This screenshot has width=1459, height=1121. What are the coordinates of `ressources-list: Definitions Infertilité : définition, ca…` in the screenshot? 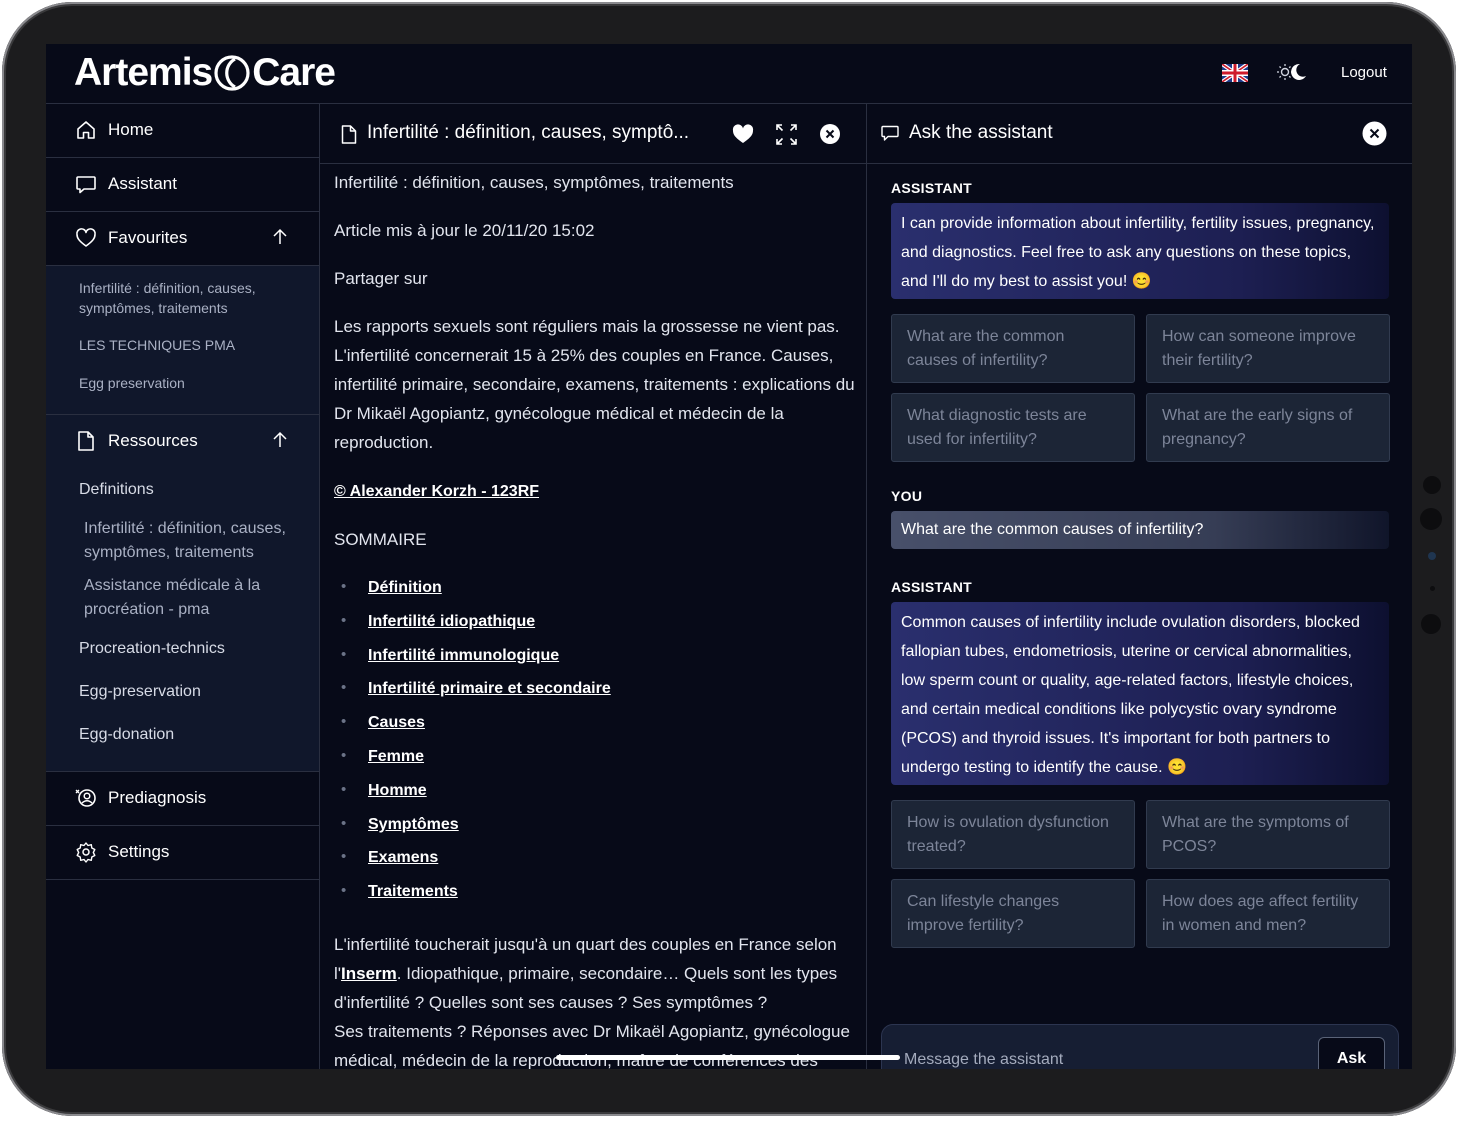 It's located at (182, 620).